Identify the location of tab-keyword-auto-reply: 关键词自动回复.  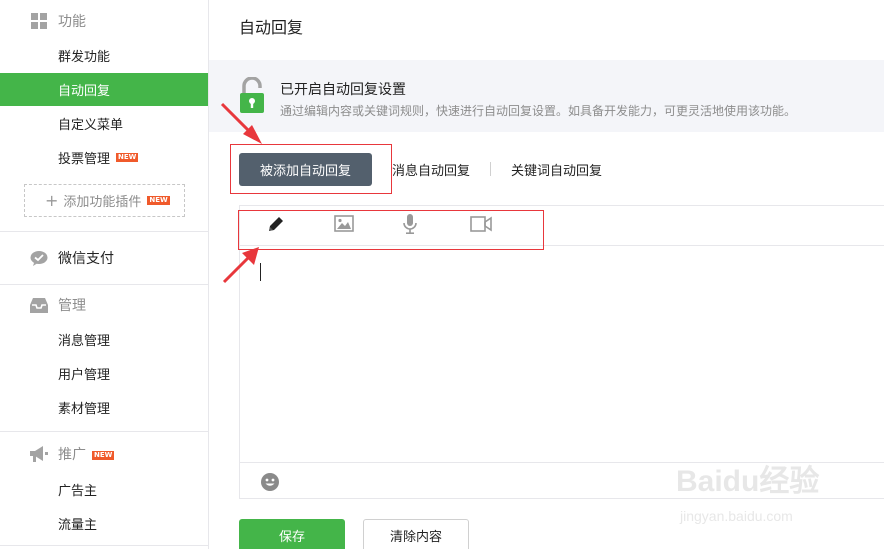
(556, 169).